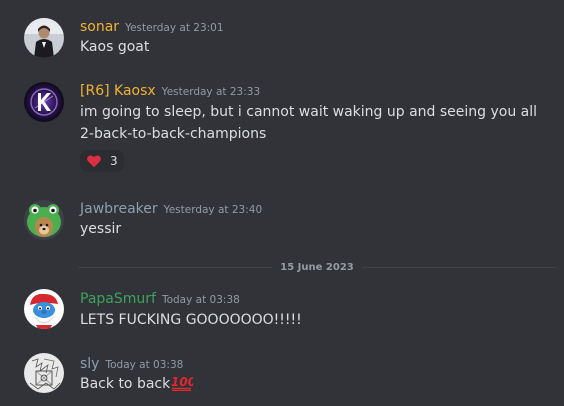 This screenshot has width=564, height=406. What do you see at coordinates (213, 210) in the screenshot?
I see `timestamp: Yesterday at 23:40` at bounding box center [213, 210].